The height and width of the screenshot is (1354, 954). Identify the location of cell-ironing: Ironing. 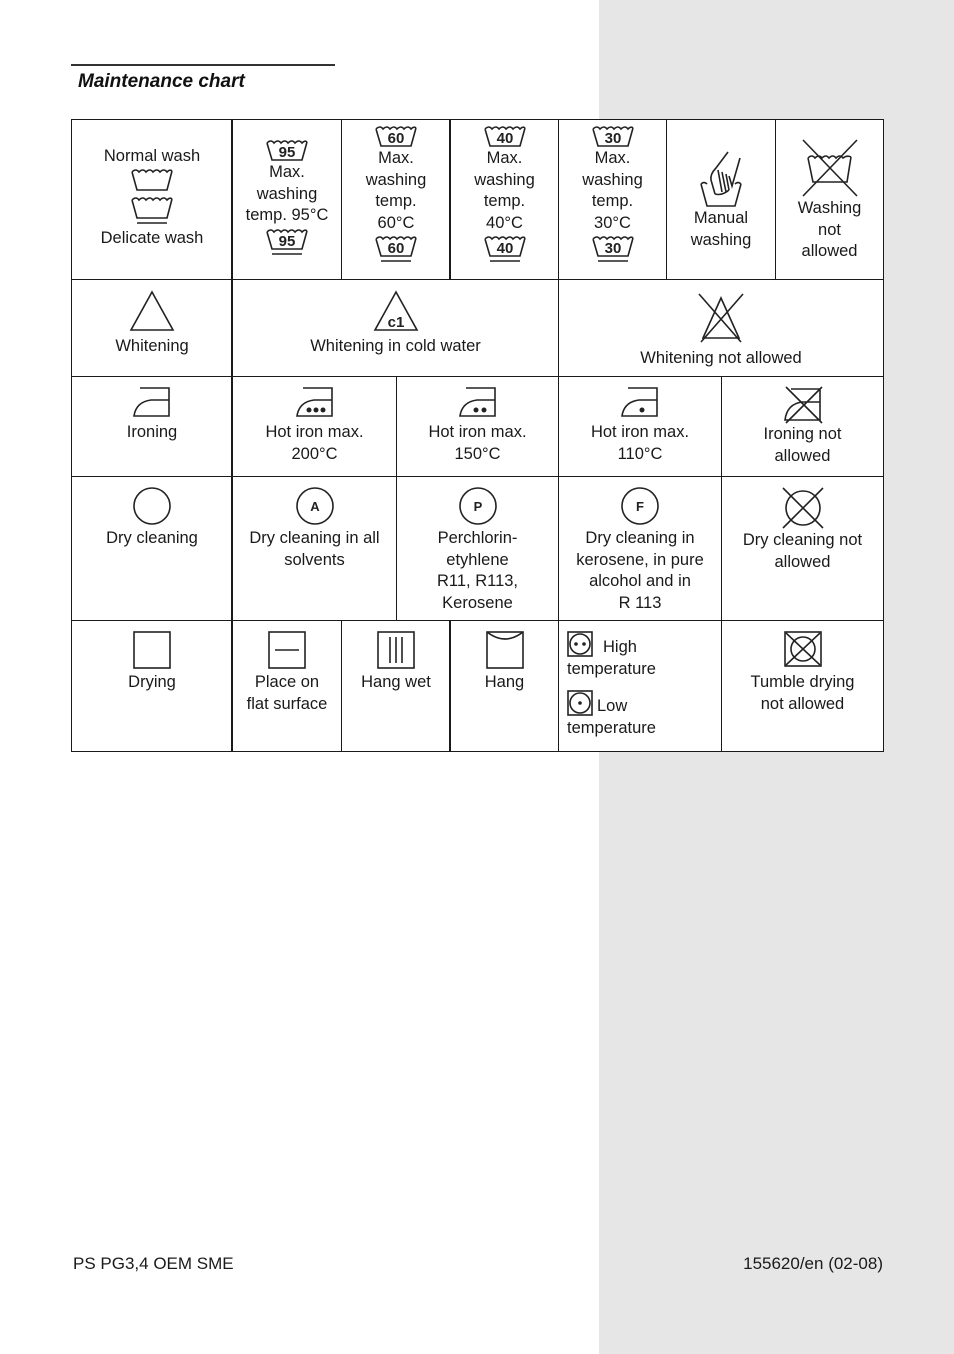
(152, 426).